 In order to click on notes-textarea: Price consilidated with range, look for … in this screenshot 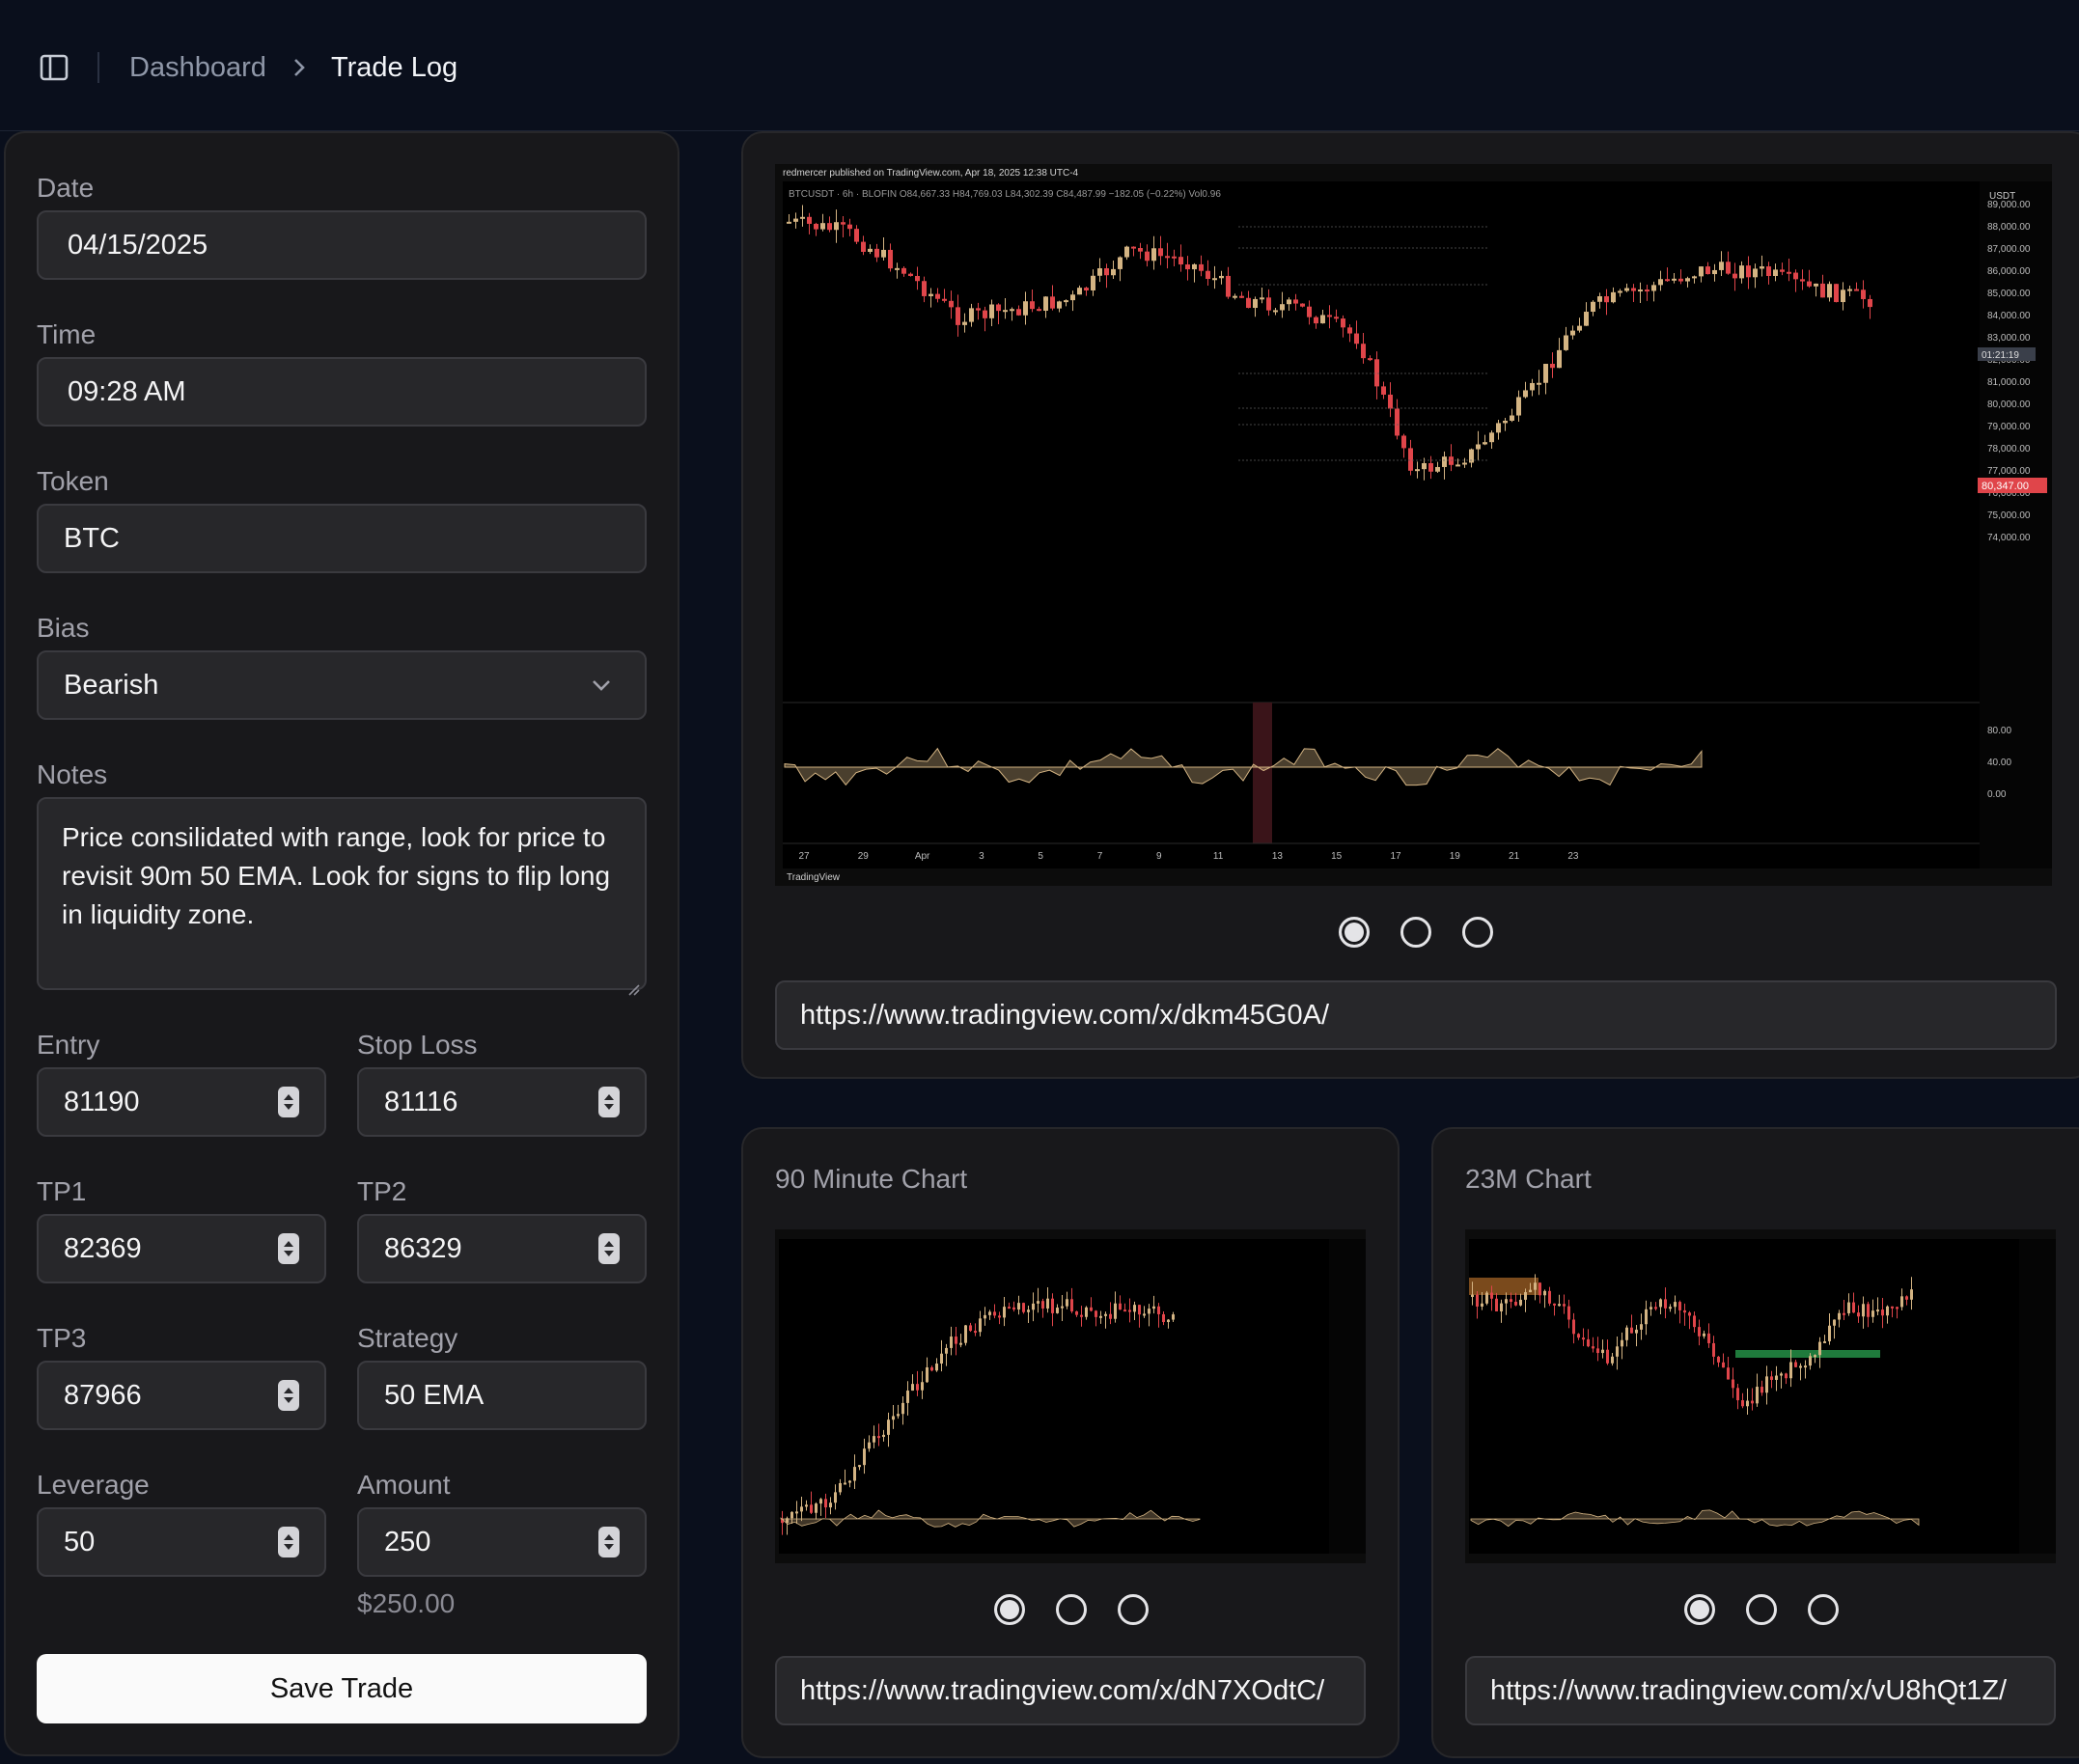, I will do `click(342, 896)`.